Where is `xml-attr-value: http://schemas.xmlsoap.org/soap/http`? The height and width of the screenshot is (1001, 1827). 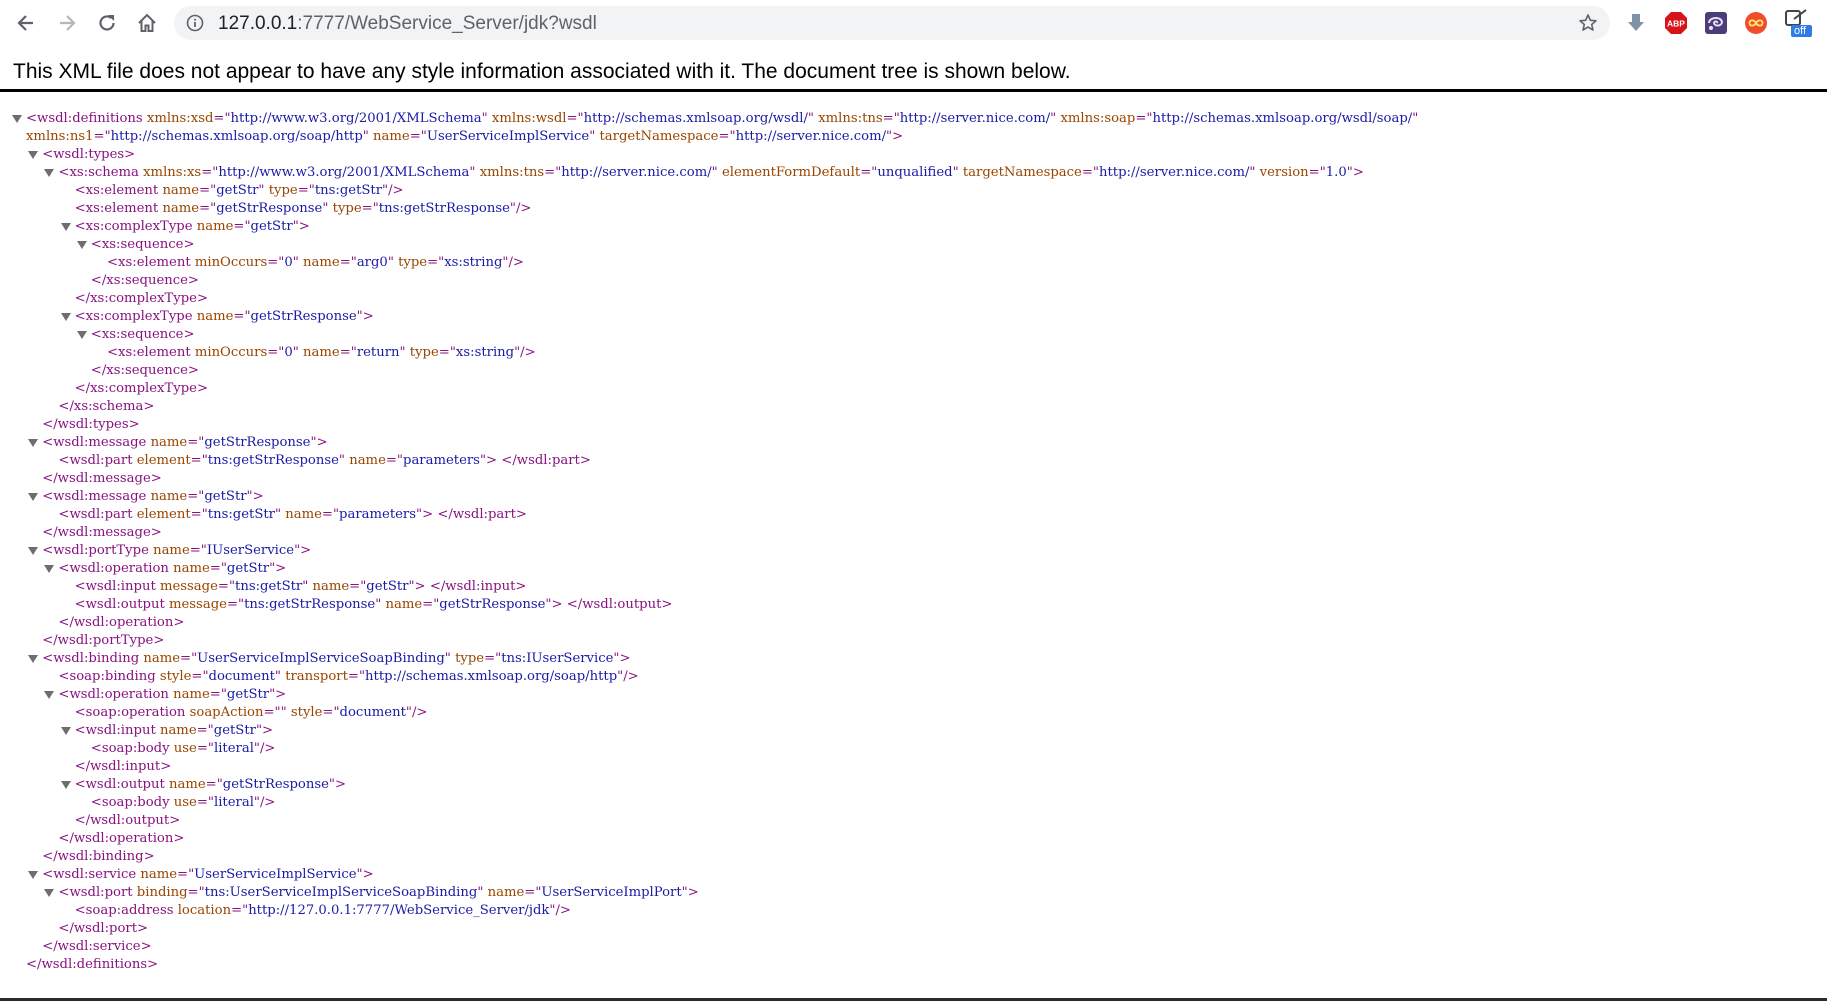
xml-attr-value: http://schemas.xmlsoap.org/soap/http is located at coordinates (236, 136).